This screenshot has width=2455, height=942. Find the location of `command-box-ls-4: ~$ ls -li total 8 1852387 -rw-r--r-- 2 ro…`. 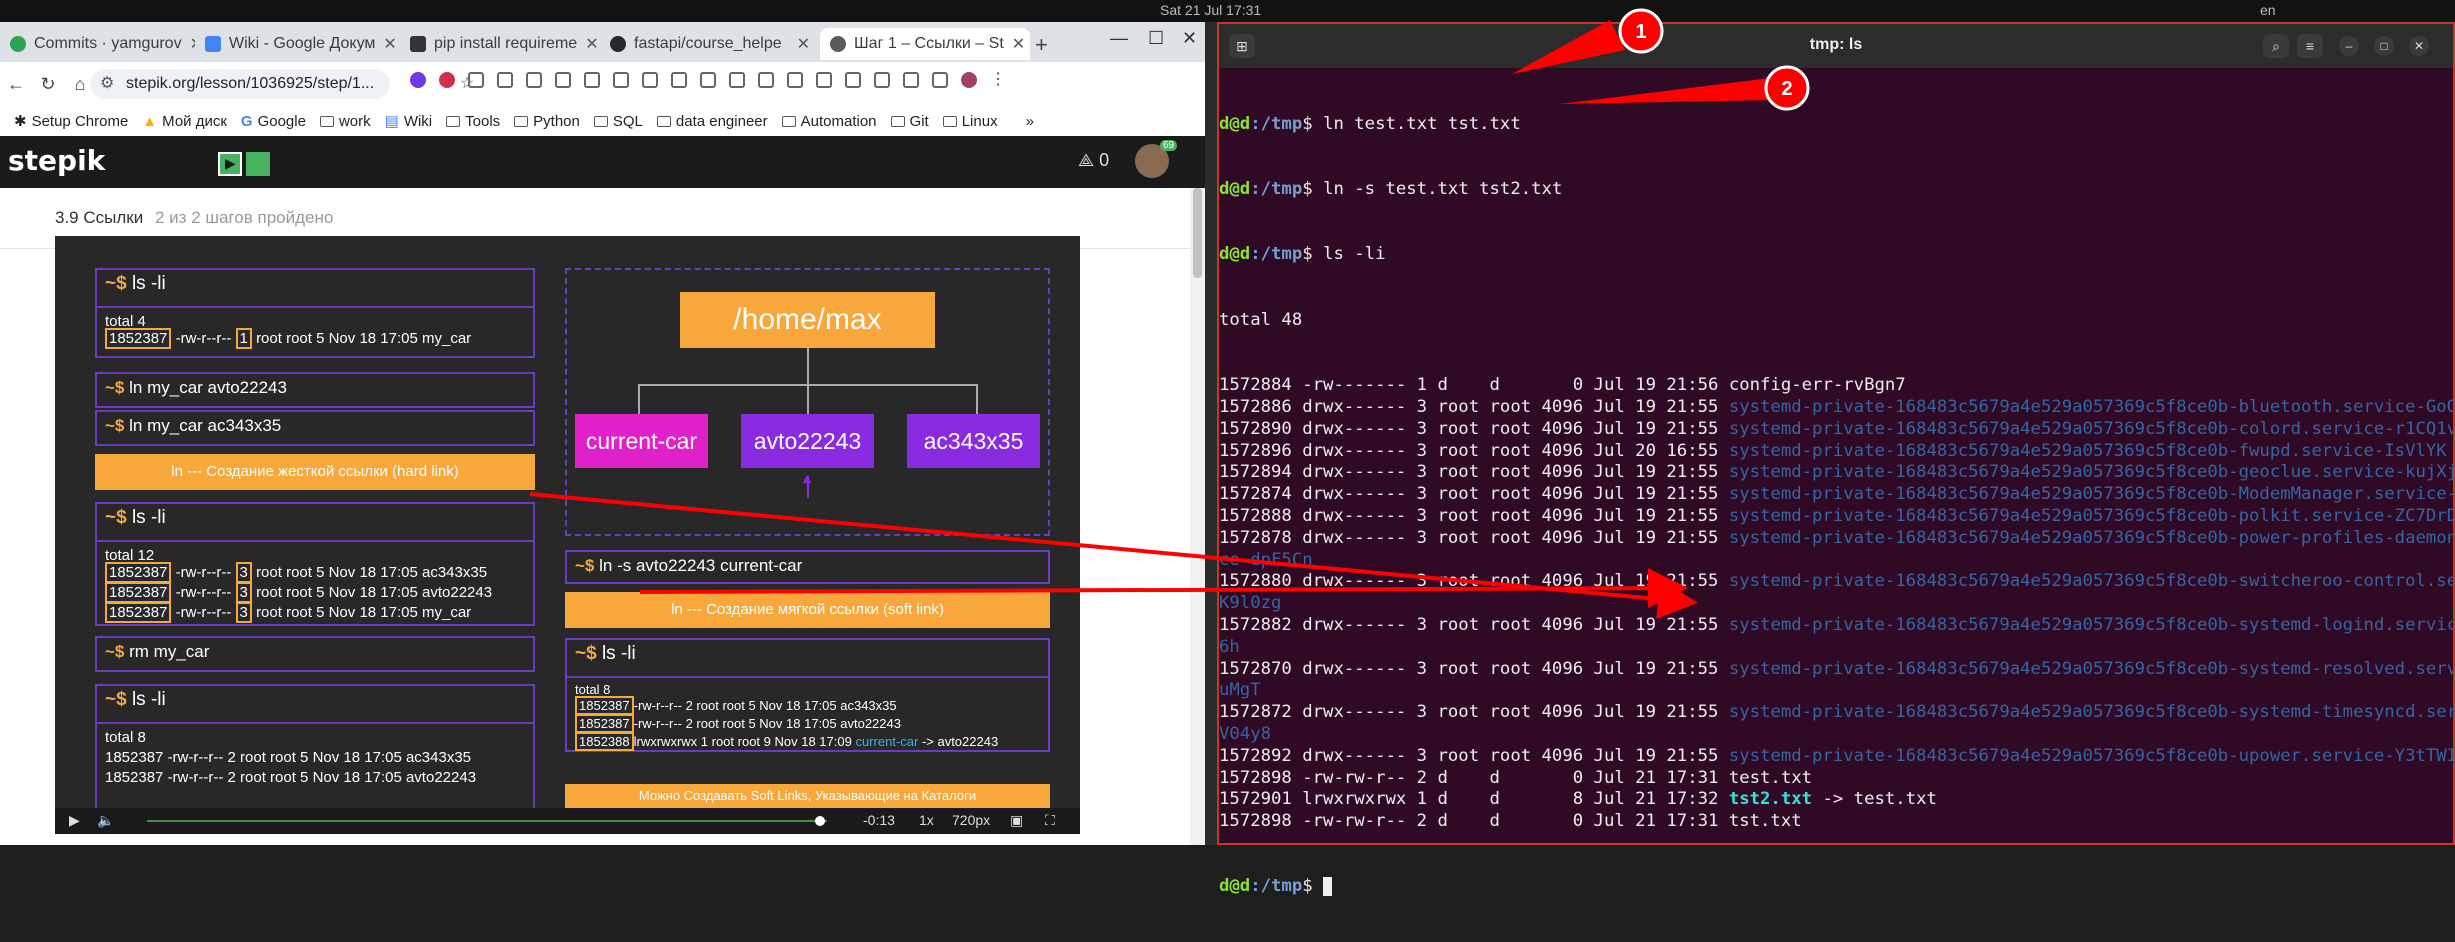

command-box-ls-4: ~$ ls -li total 8 1852387 -rw-r--r-- 2 ro… is located at coordinates (807, 695).